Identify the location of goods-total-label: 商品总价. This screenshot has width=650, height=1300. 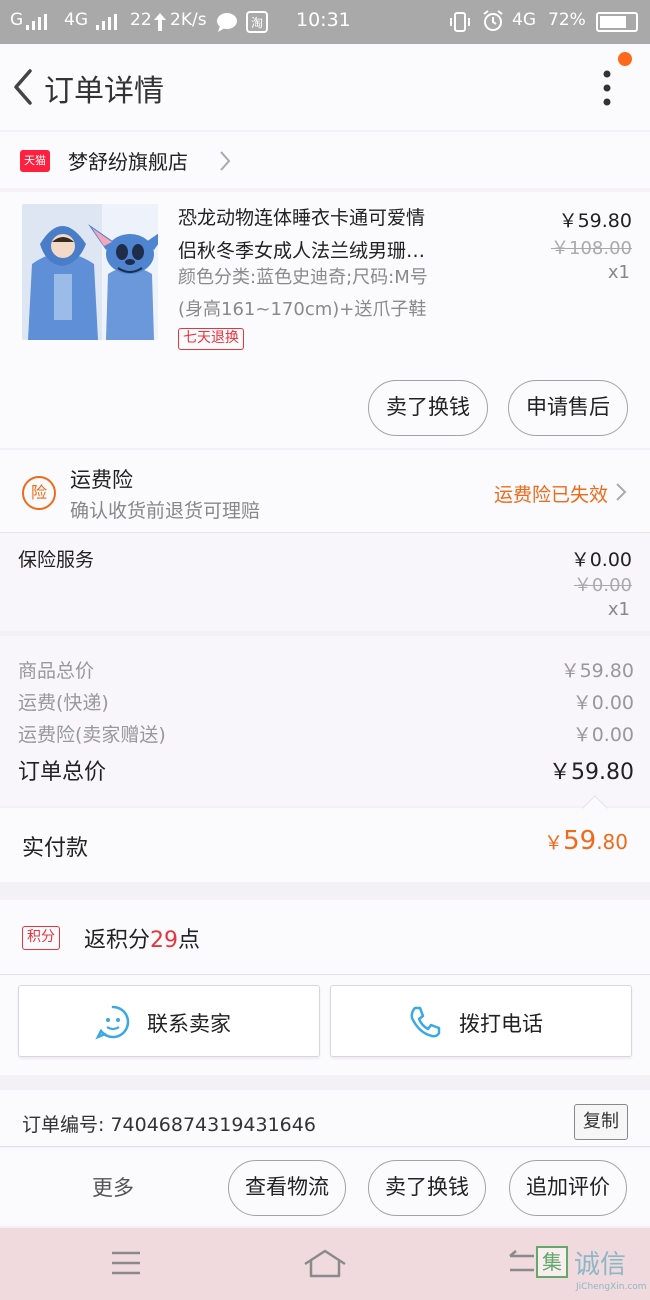
(56, 671).